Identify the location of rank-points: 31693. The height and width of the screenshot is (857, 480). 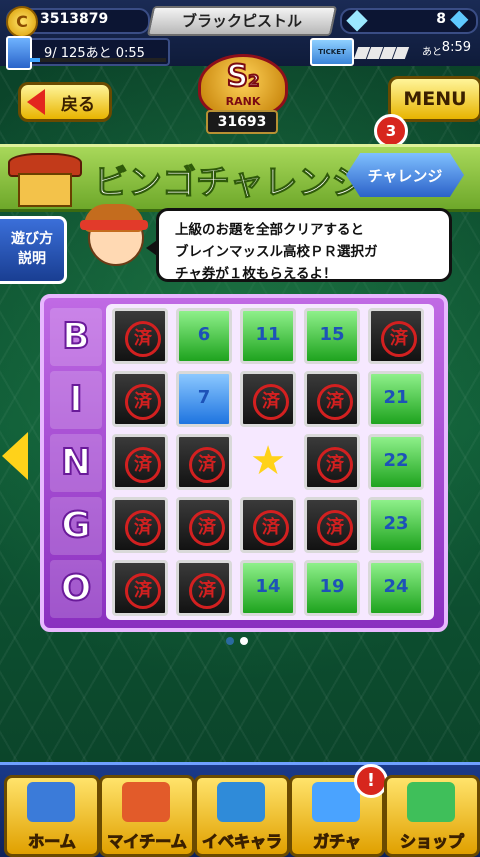
(242, 122).